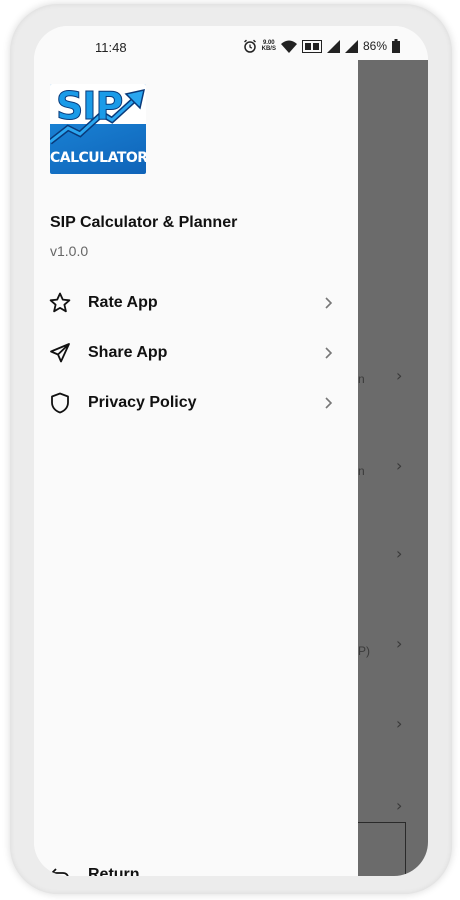 This screenshot has width=460, height=900. Describe the element at coordinates (249, 46) in the screenshot. I see `alarm-icon` at that location.